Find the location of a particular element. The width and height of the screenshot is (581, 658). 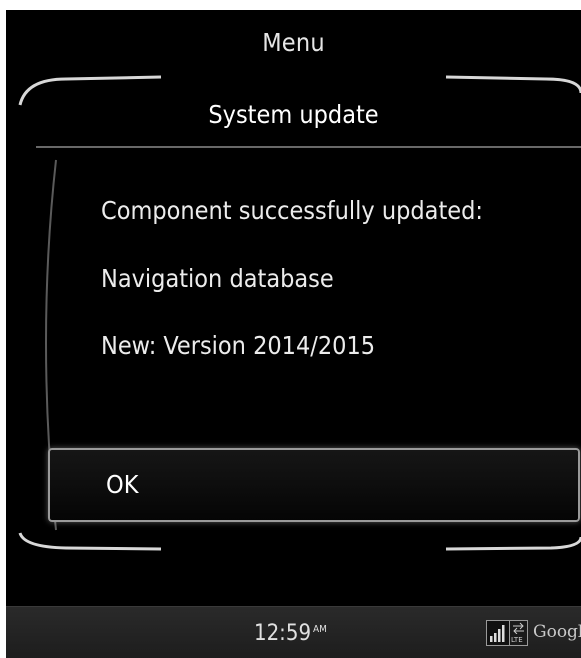

bottom-frame-decoration is located at coordinates (293, 545).